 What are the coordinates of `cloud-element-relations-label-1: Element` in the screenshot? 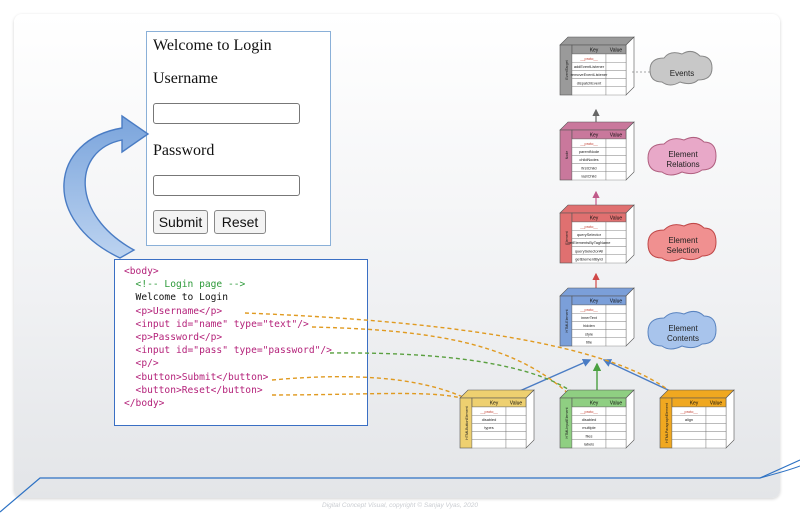 It's located at (683, 154).